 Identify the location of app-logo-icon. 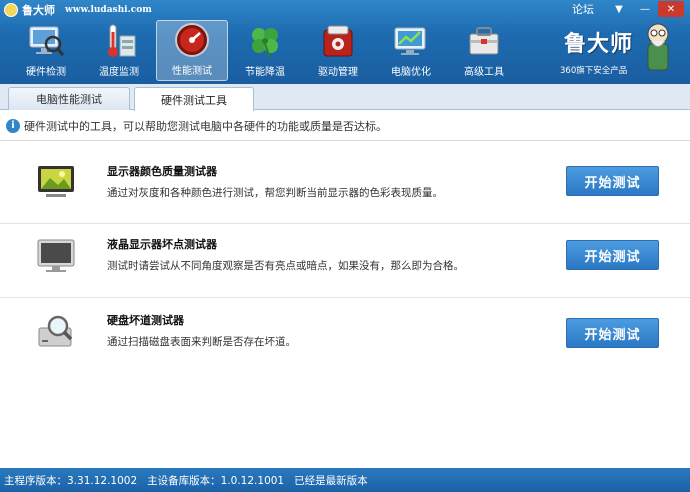
(11, 10).